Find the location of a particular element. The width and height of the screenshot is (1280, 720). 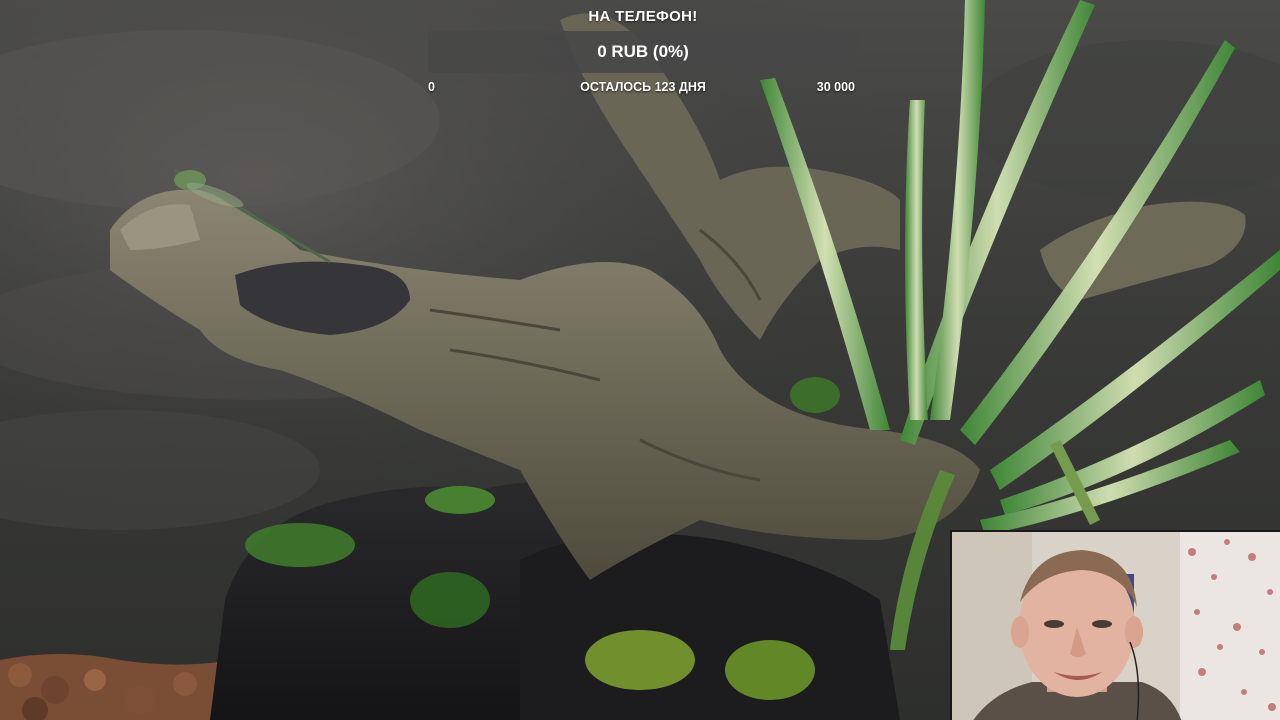

goal-amount: 0 RUB (0%) is located at coordinates (643, 51).